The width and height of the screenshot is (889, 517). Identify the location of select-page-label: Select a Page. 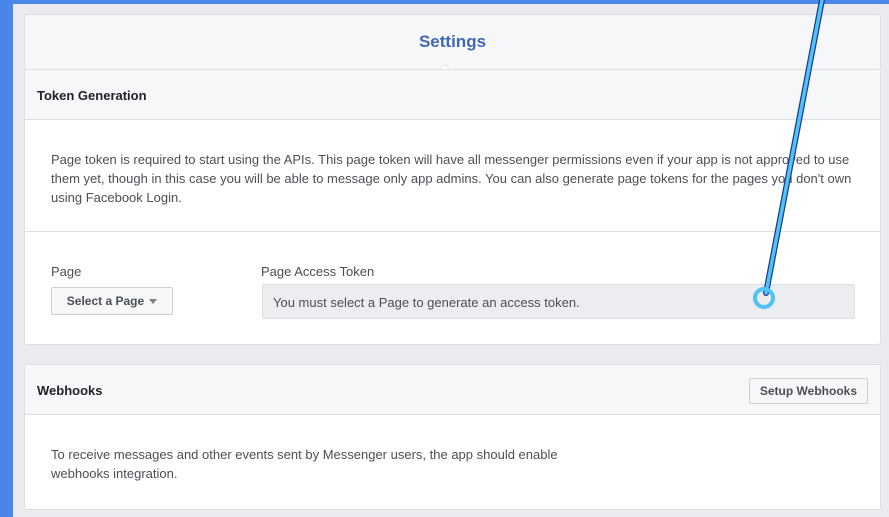
(105, 301).